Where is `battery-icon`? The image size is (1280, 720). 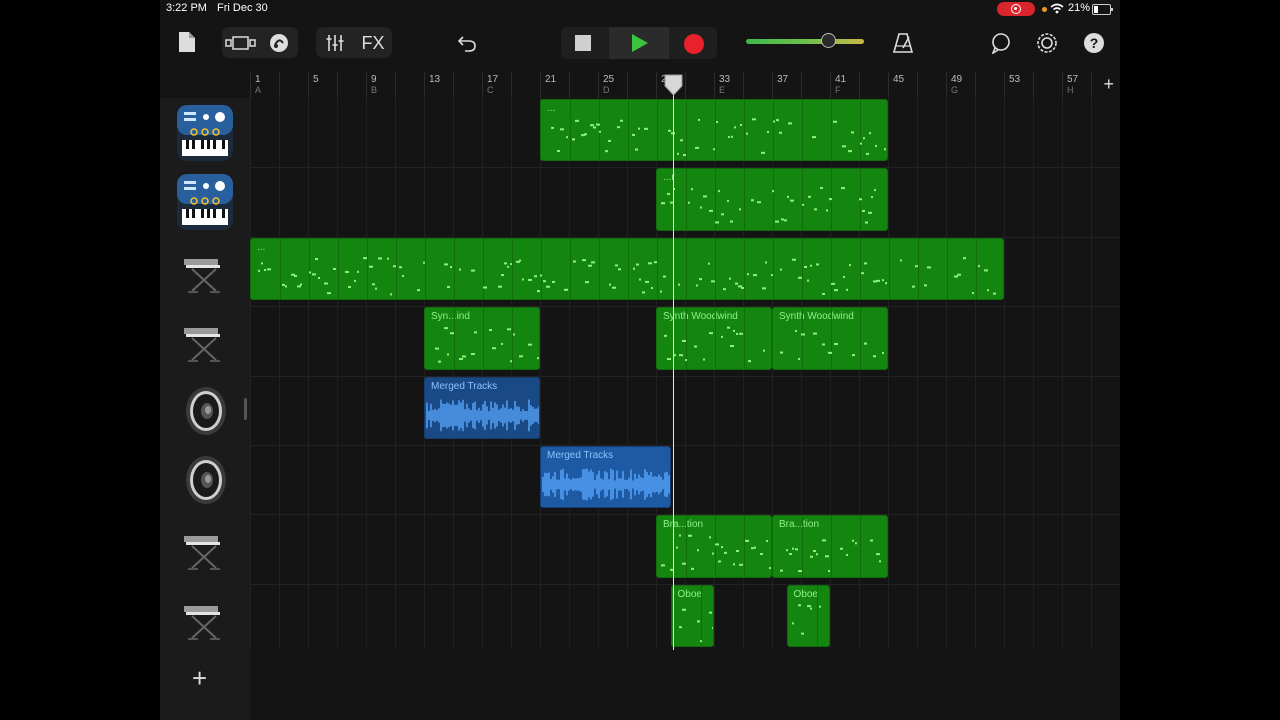
battery-icon is located at coordinates (1102, 9).